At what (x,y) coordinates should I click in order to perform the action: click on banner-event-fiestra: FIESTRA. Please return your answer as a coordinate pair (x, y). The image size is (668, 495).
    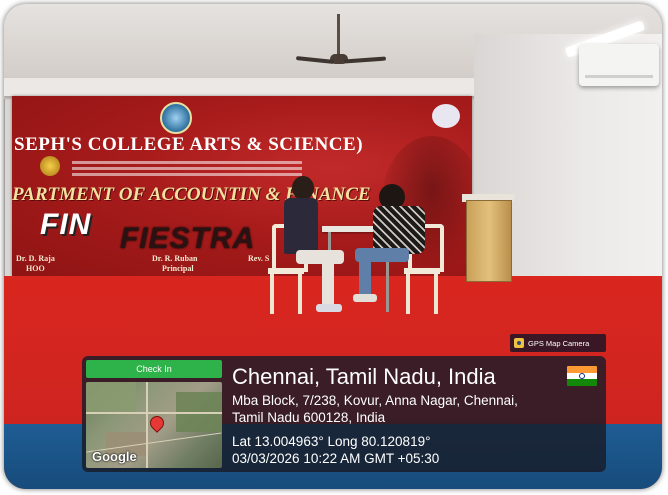
    Looking at the image, I should click on (188, 238).